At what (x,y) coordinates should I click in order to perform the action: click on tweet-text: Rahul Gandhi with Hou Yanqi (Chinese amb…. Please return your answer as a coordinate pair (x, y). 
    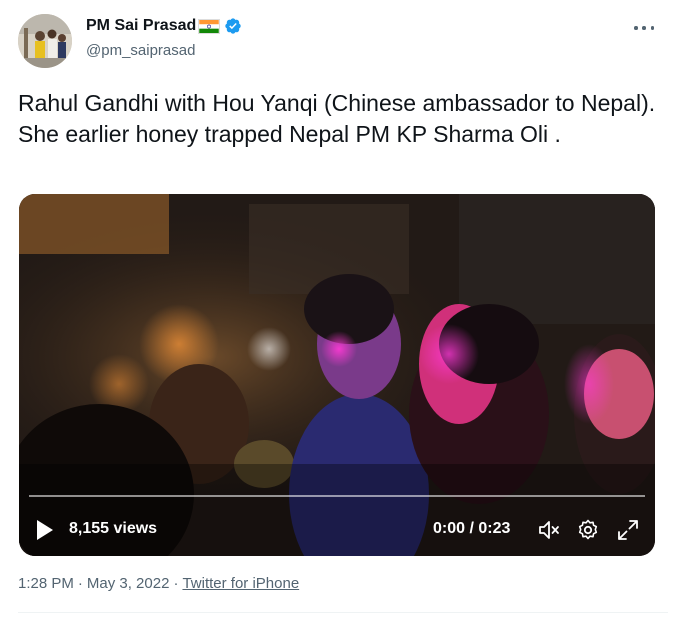
    Looking at the image, I should click on (337, 118).